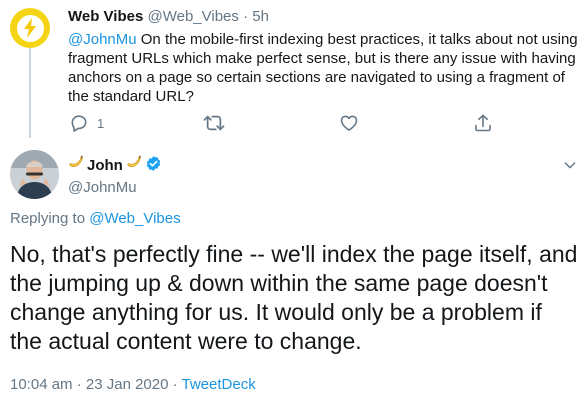  I want to click on author-handle: @JohnMu, so click(115, 188).